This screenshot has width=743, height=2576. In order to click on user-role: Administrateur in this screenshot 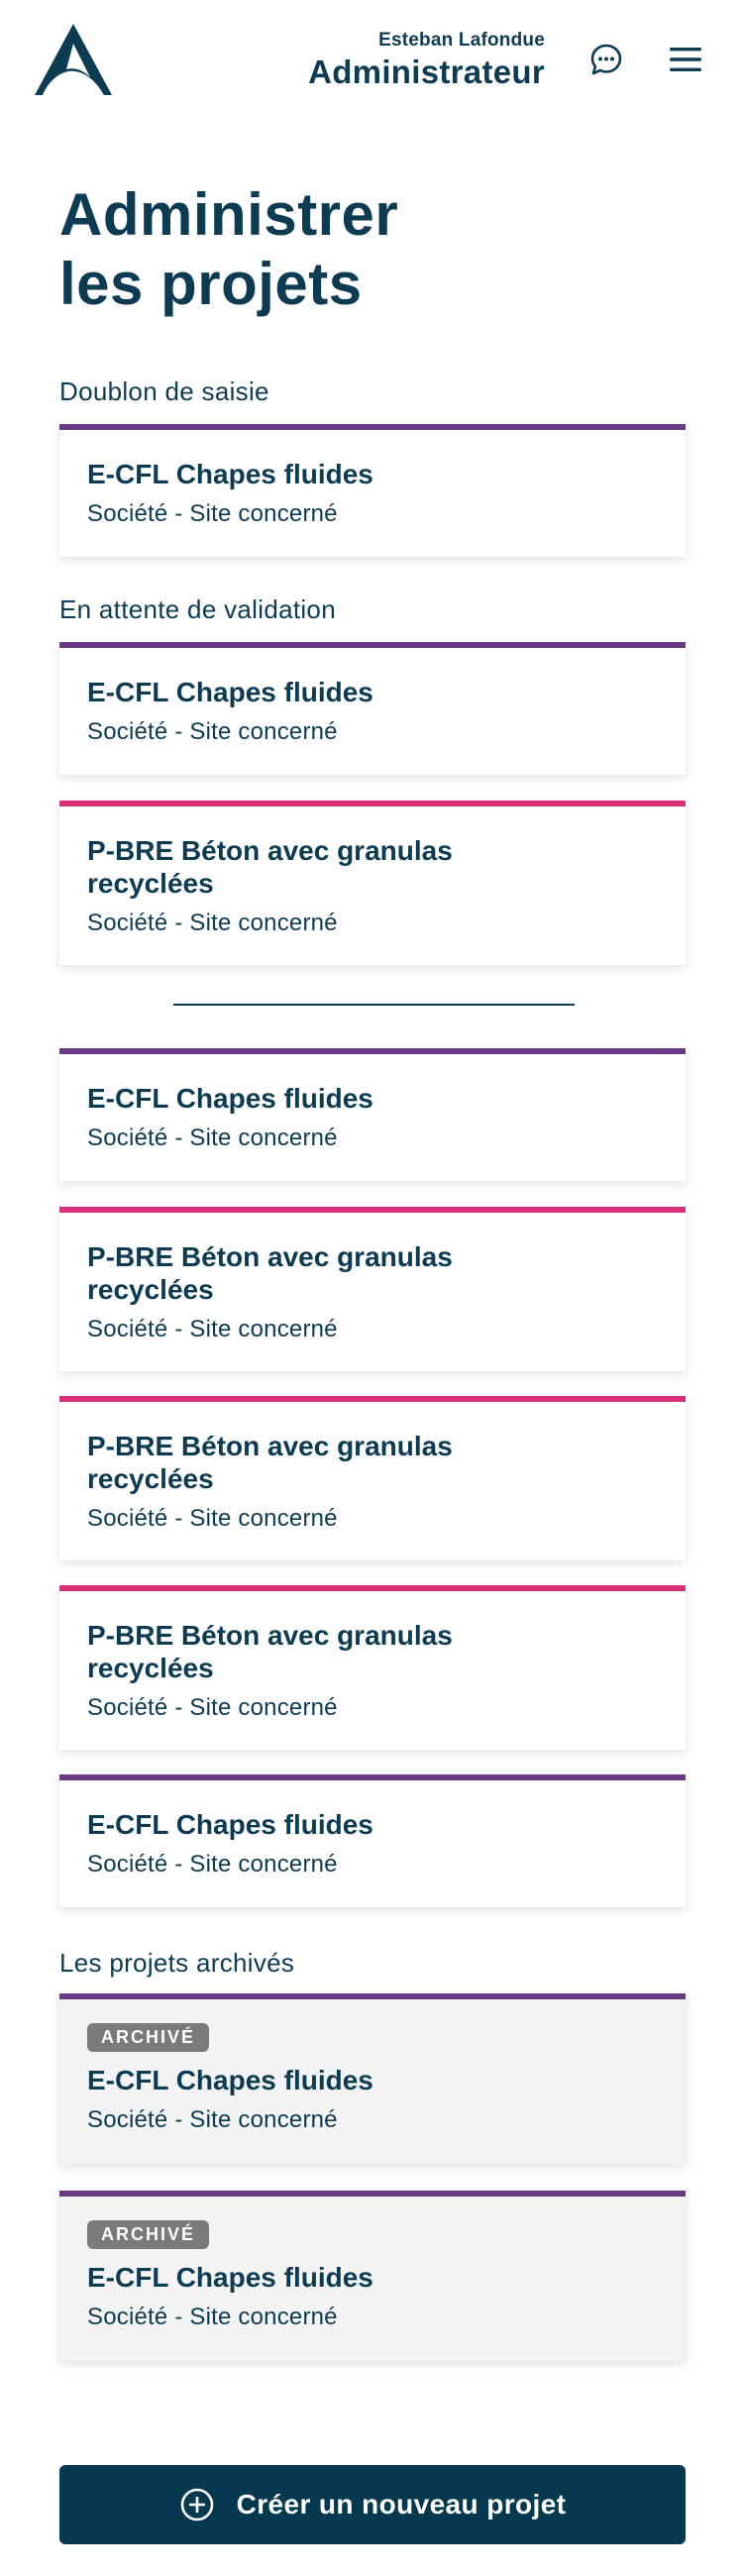, I will do `click(426, 72)`.